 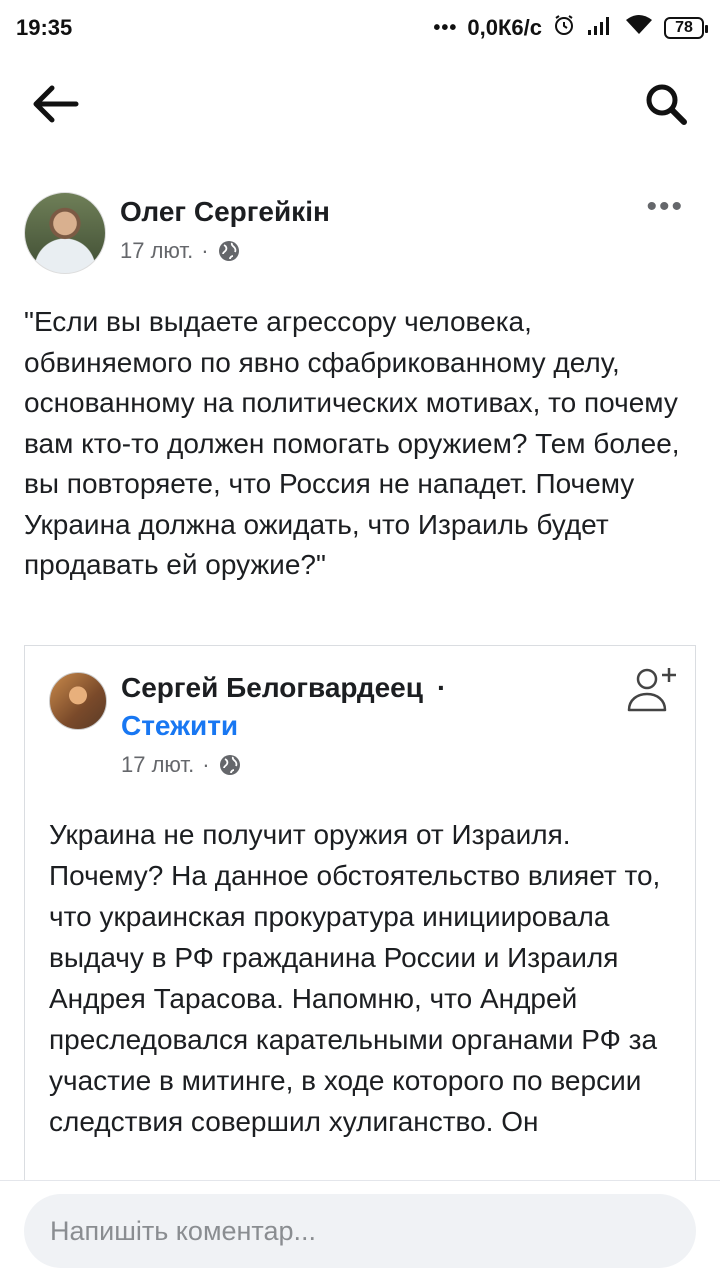 I want to click on comment-bar, so click(x=360, y=1230).